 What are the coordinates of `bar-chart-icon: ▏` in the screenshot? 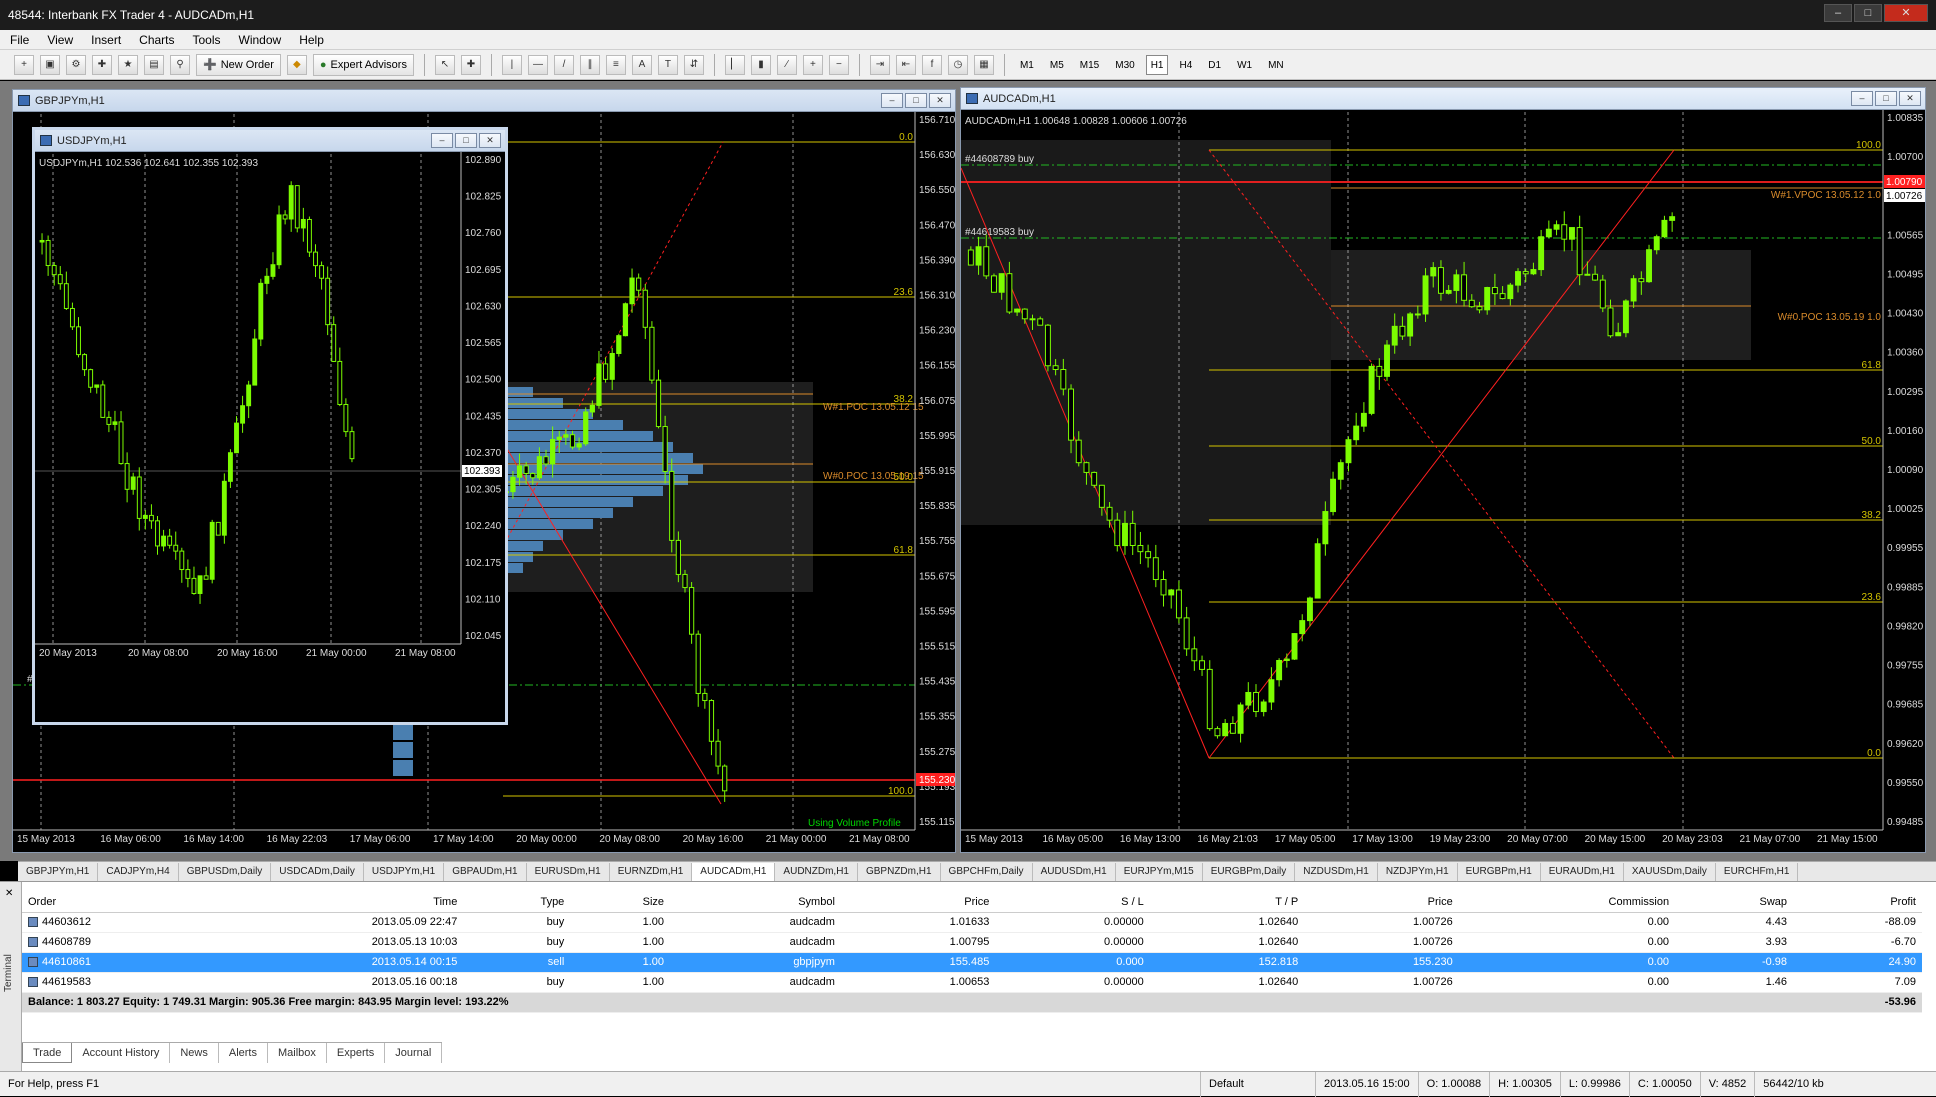 It's located at (734, 64).